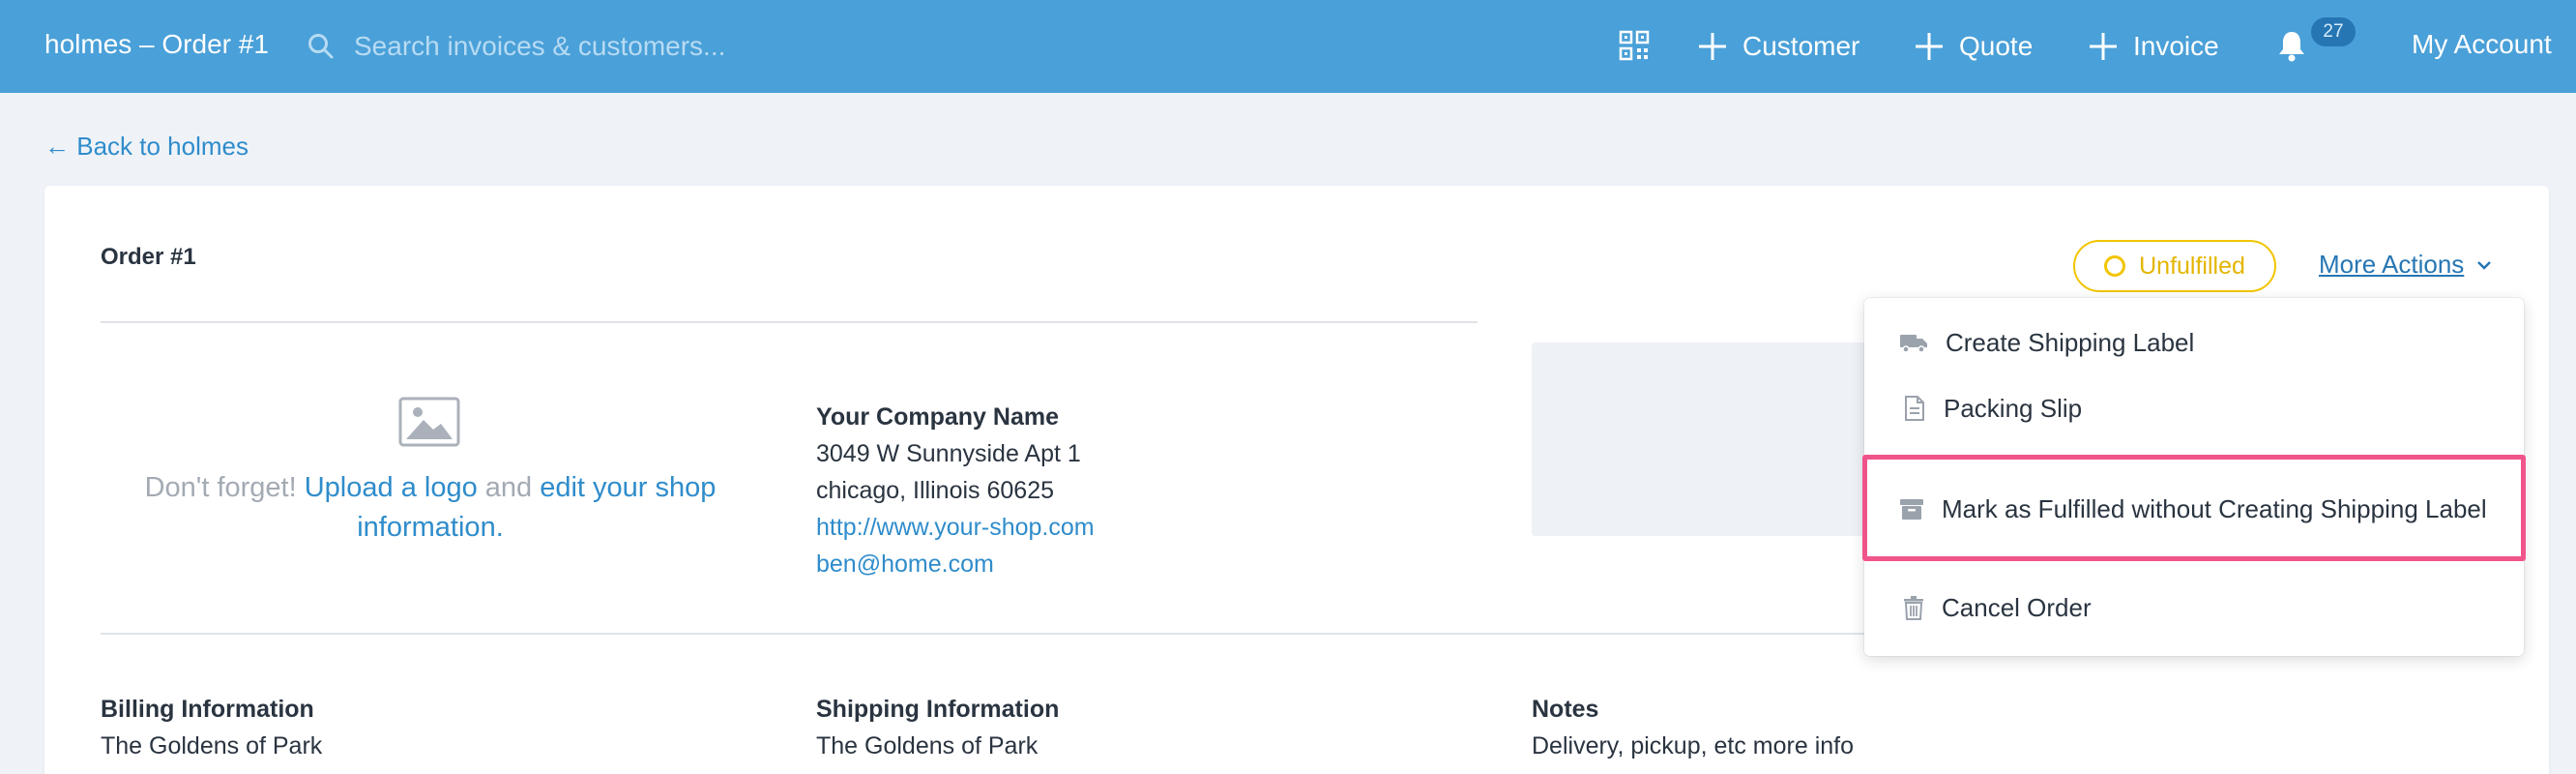 The image size is (2576, 774). Describe the element at coordinates (2115, 266) in the screenshot. I see `status-ring-icon` at that location.